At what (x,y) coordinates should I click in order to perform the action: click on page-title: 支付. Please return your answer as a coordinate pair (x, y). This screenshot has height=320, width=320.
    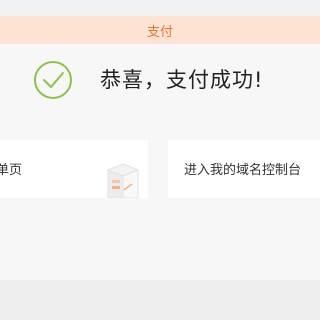
    Looking at the image, I should click on (159, 32).